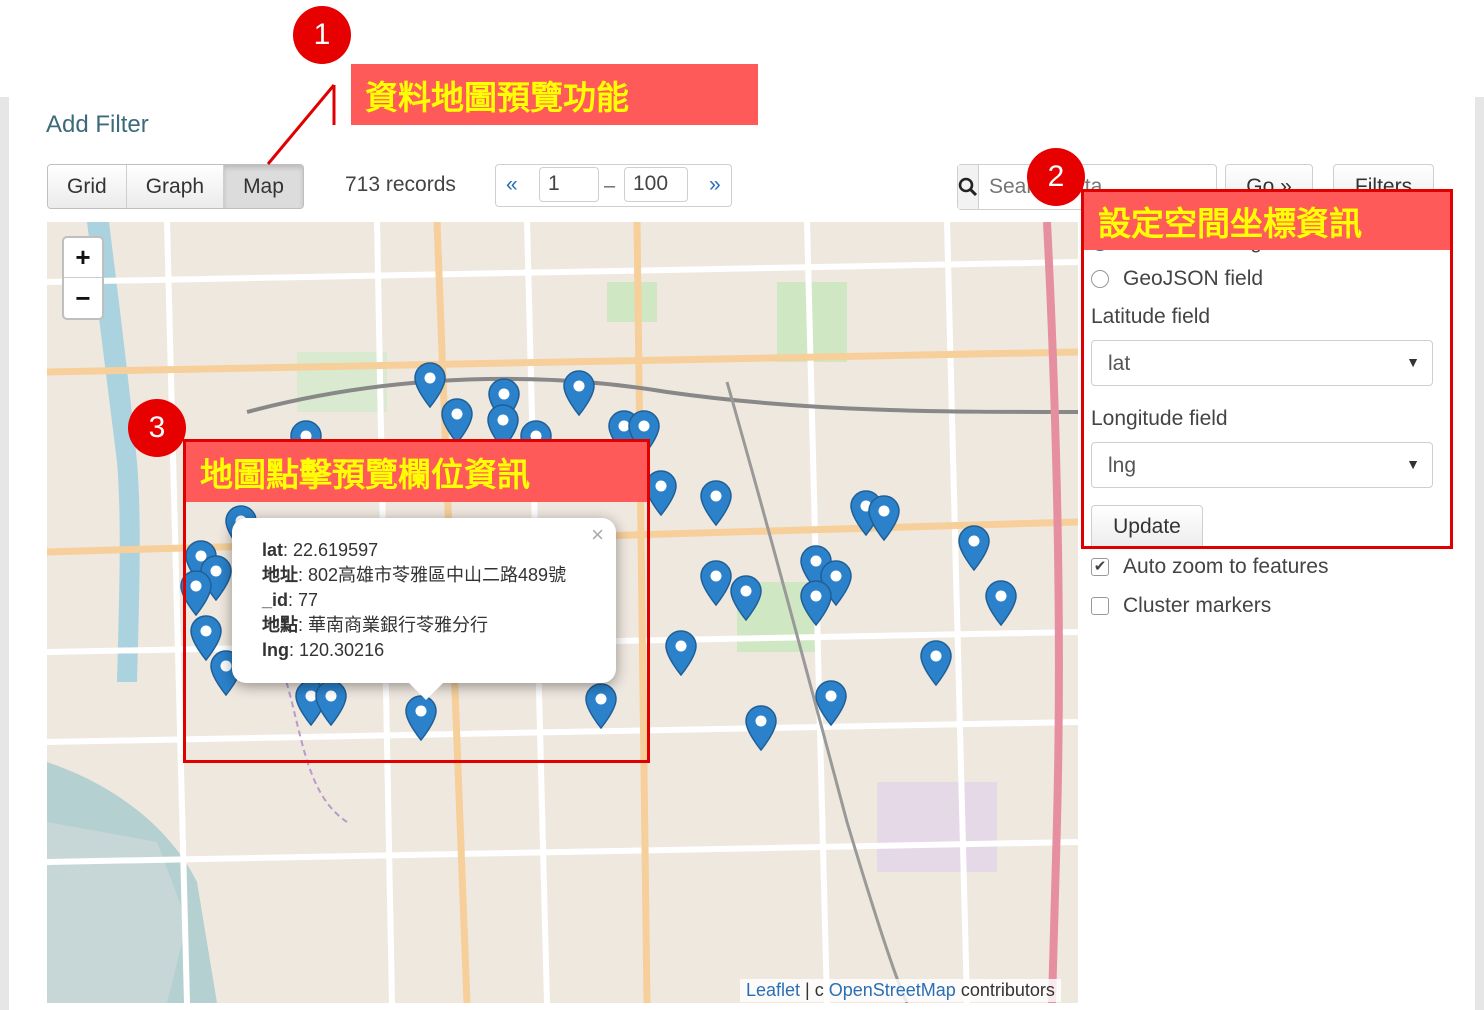  I want to click on annotation-callout-3: 地圖點擊預覽欄位資訊, so click(416, 472).